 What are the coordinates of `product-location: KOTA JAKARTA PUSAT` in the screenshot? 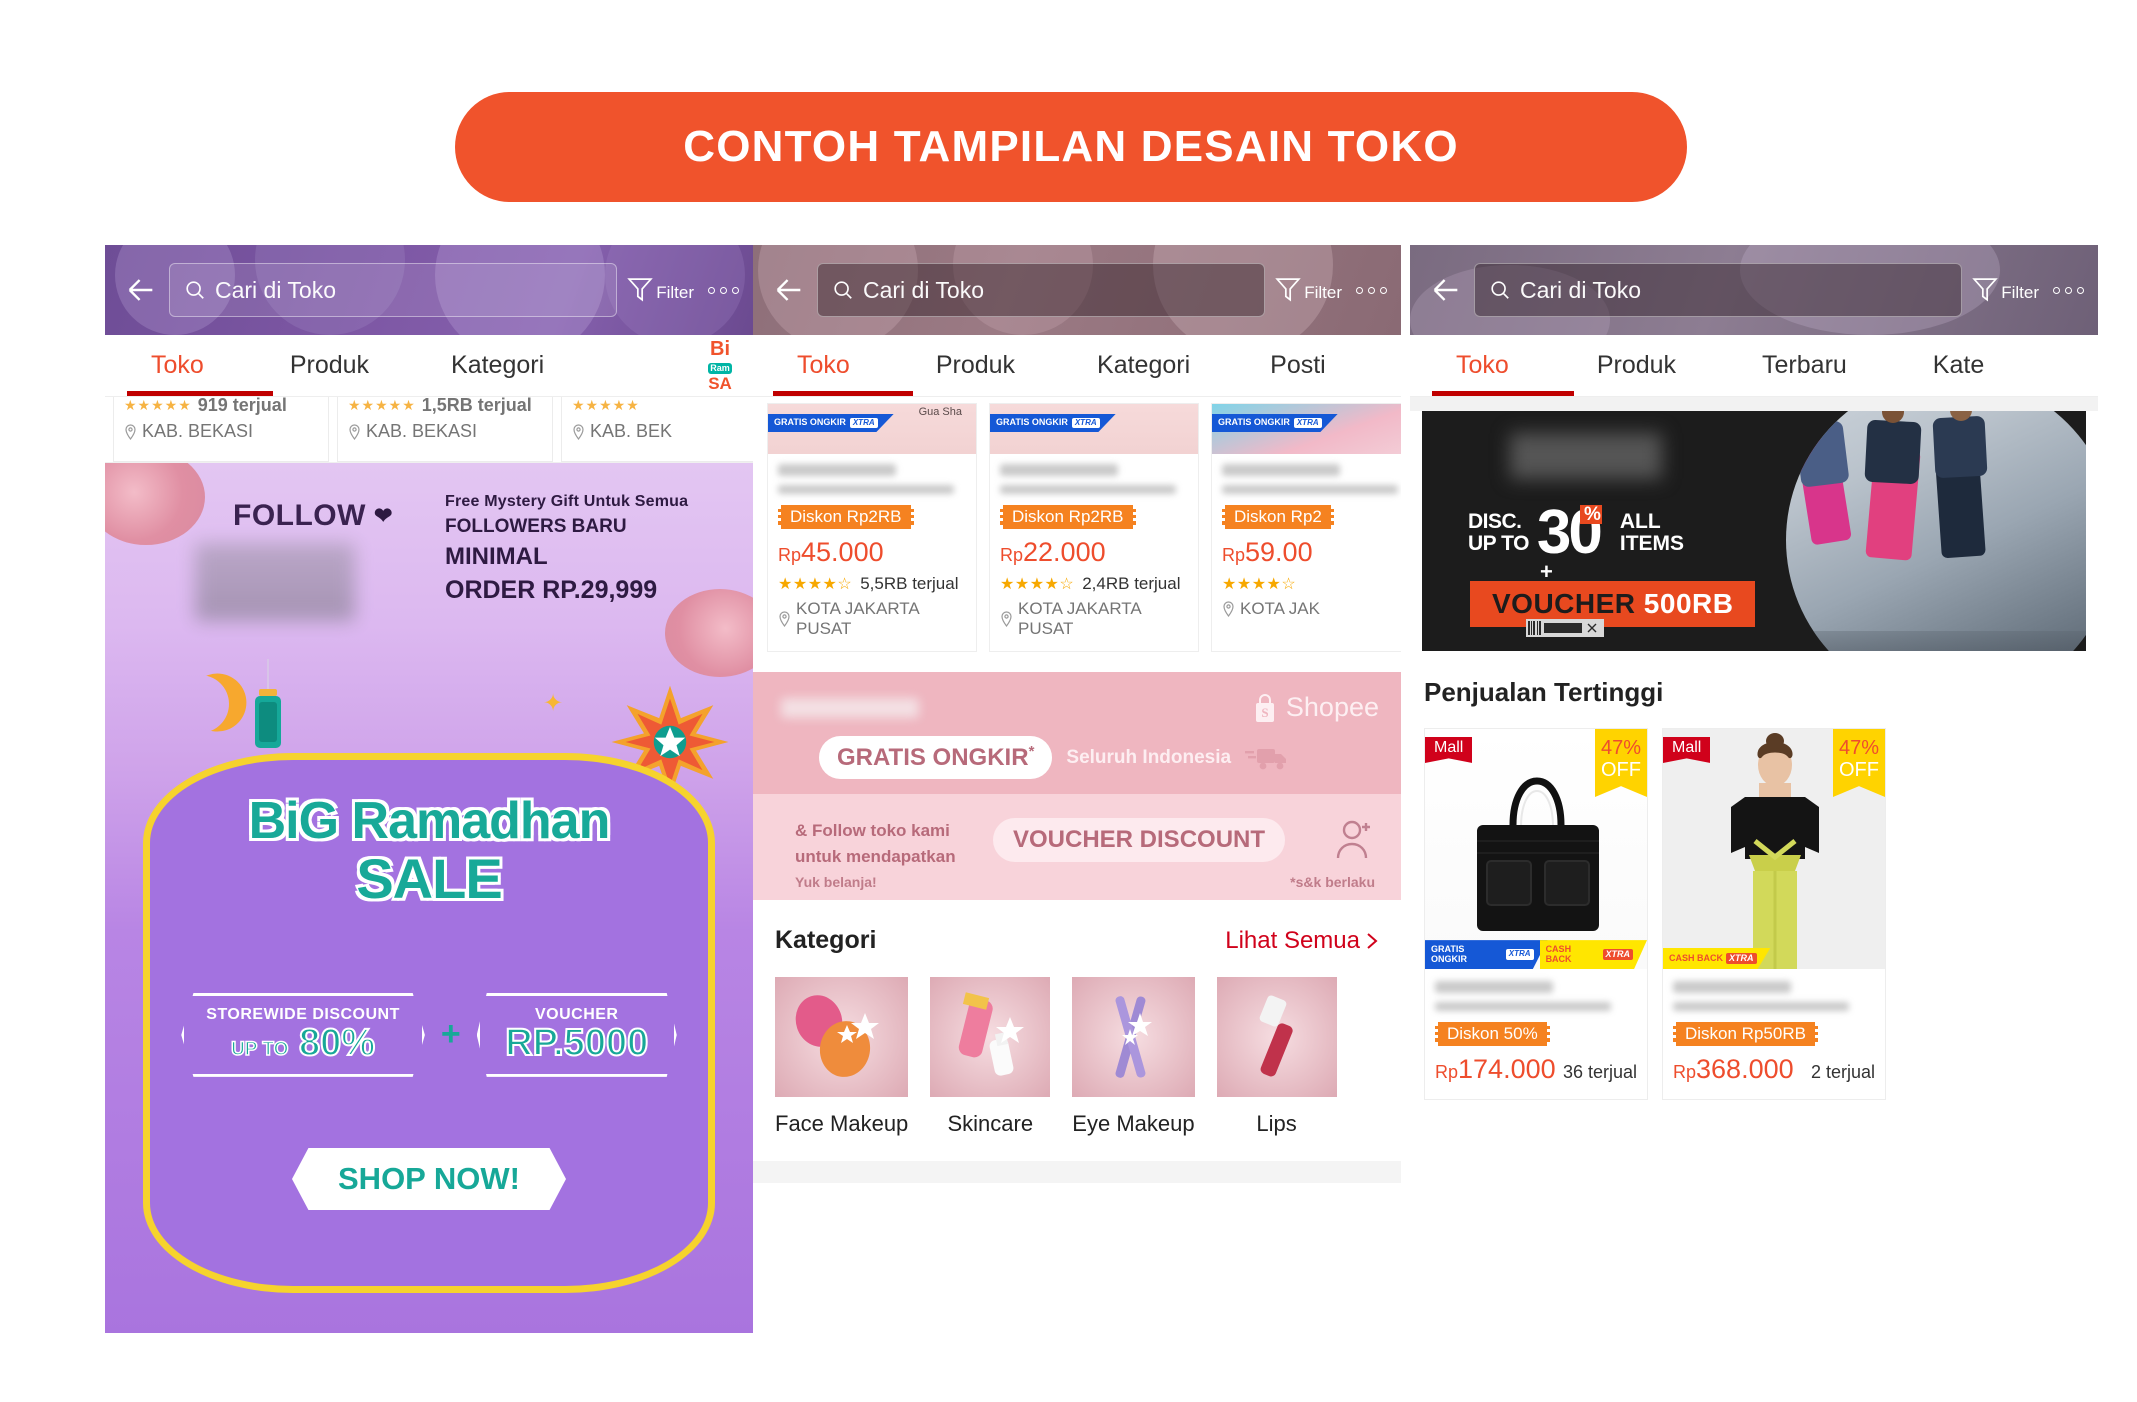 It's located at (1094, 619).